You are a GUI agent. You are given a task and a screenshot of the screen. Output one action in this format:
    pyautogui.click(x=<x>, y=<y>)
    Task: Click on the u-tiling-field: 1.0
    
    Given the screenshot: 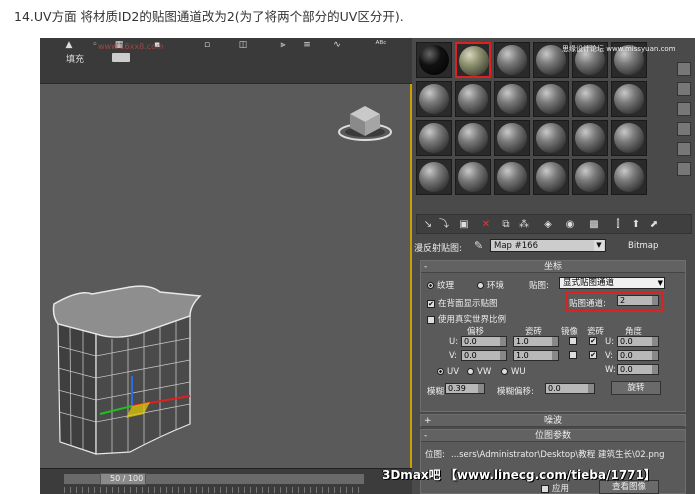 What is the action you would take?
    pyautogui.click(x=536, y=341)
    